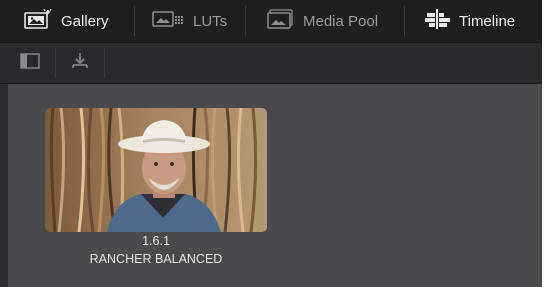 The height and width of the screenshot is (287, 545). I want to click on tab-media-pool-label: Media Pool, so click(341, 21).